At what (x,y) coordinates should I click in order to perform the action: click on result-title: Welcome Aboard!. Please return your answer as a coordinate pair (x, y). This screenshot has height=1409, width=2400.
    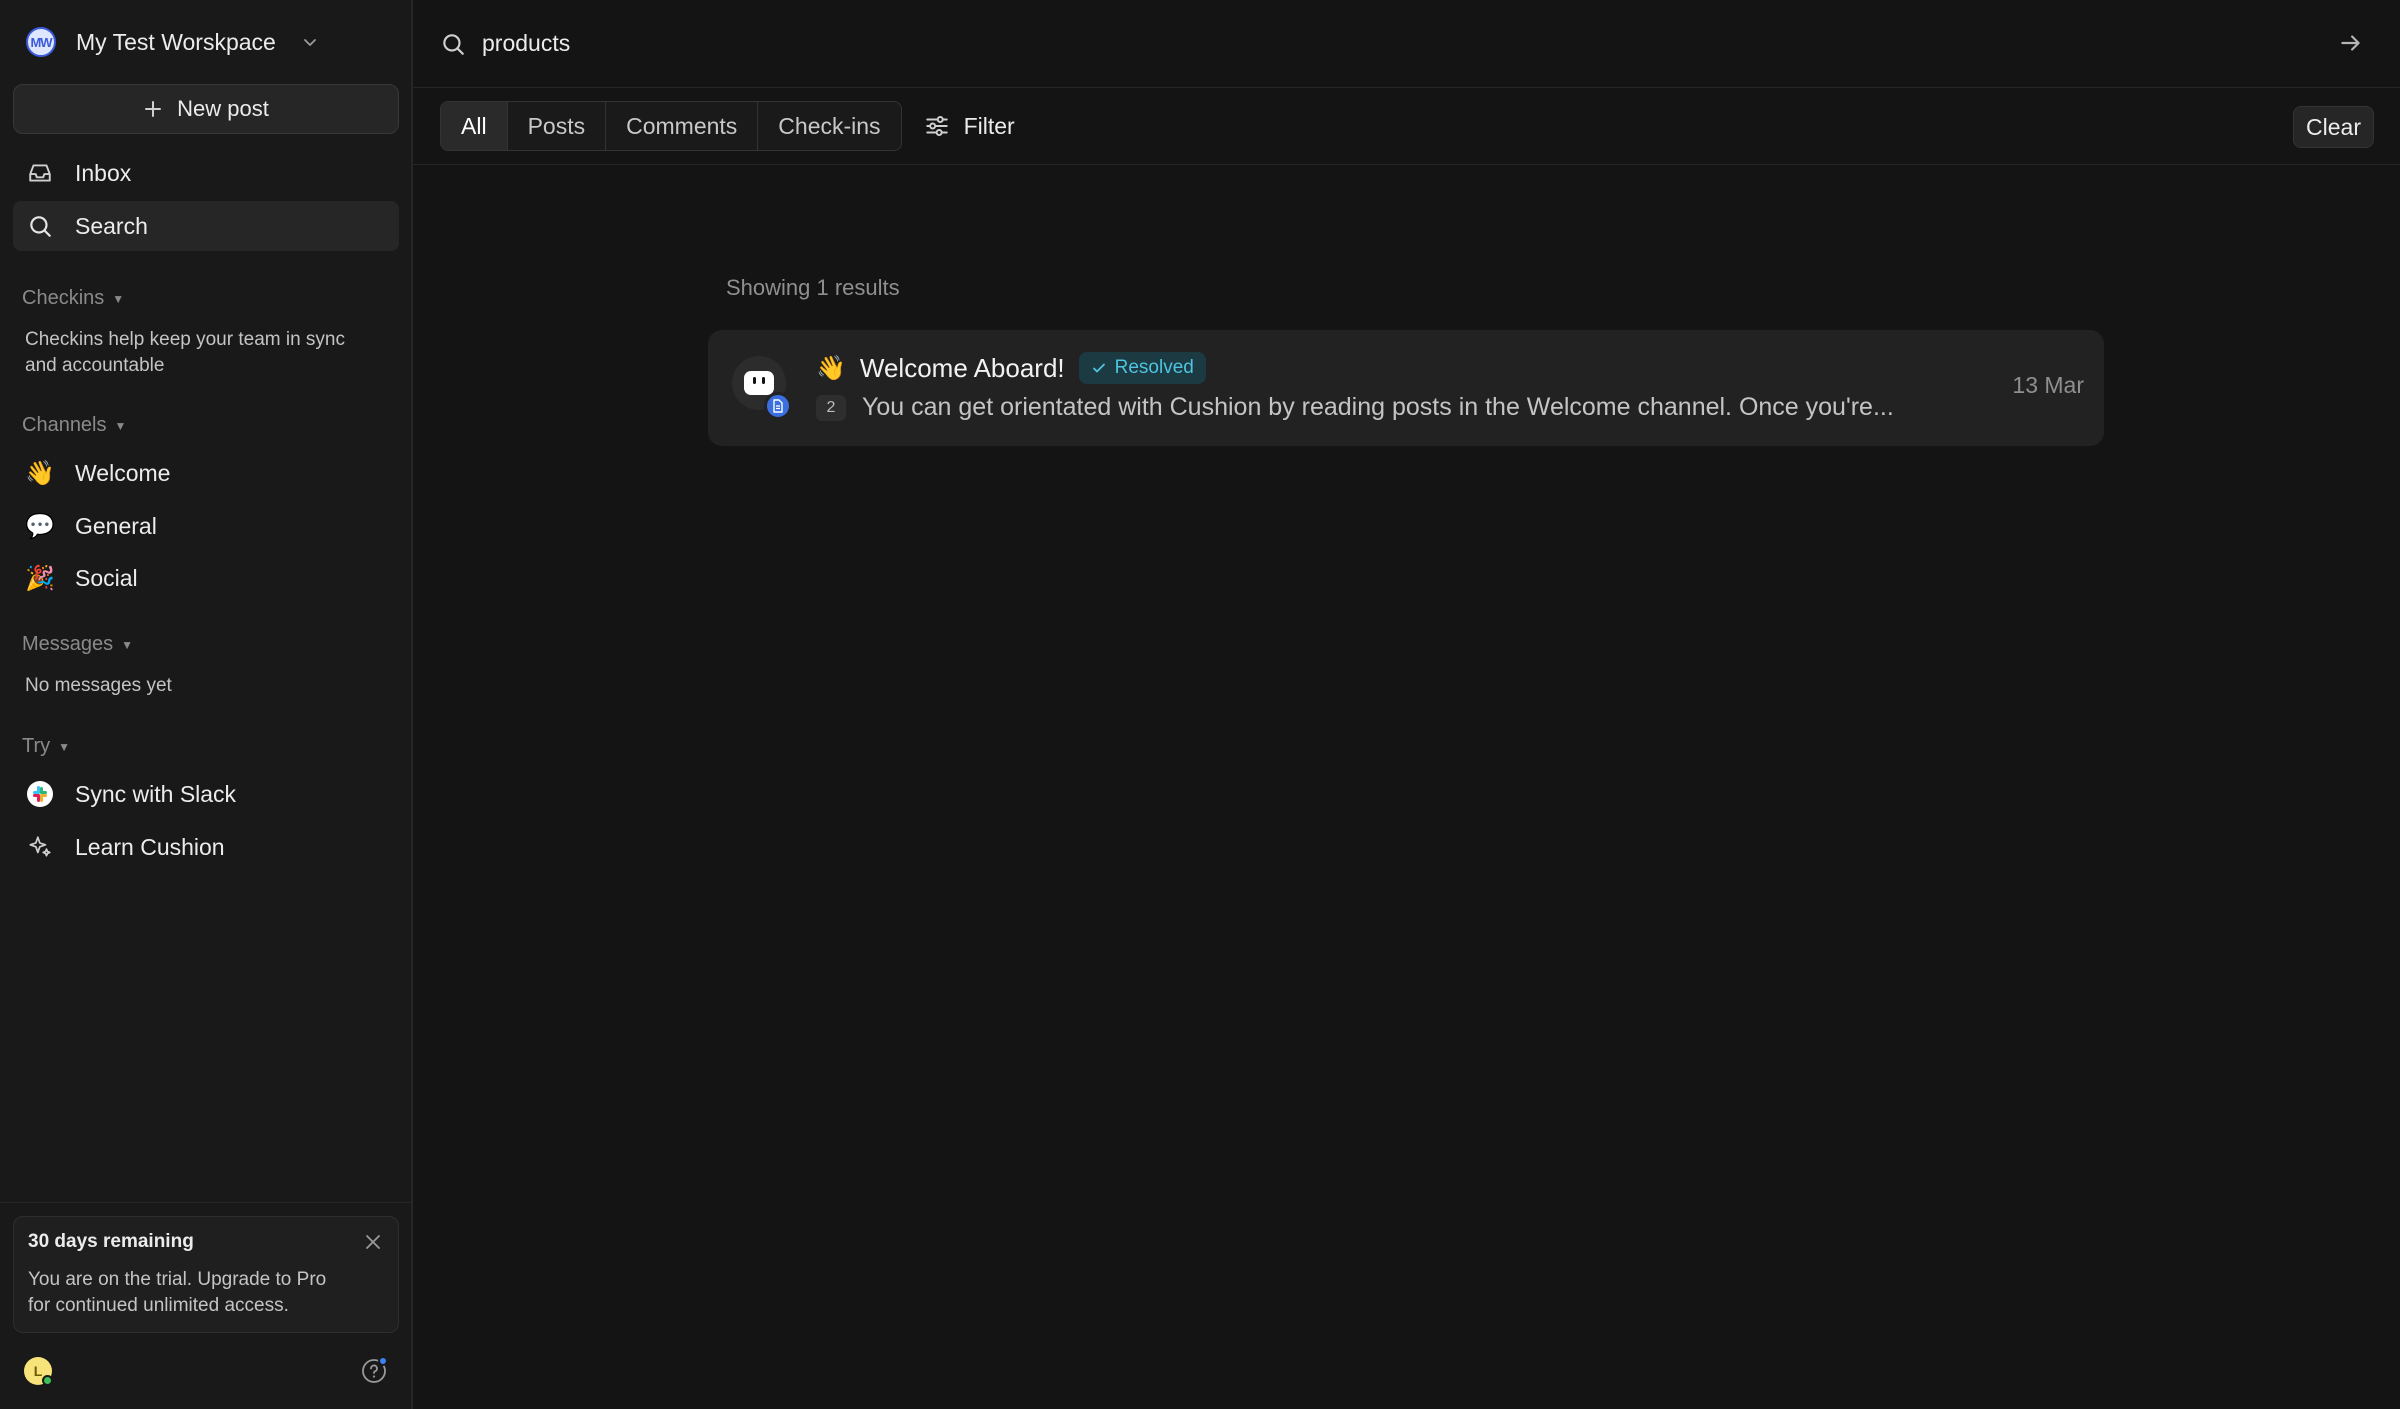
    Looking at the image, I should click on (962, 367).